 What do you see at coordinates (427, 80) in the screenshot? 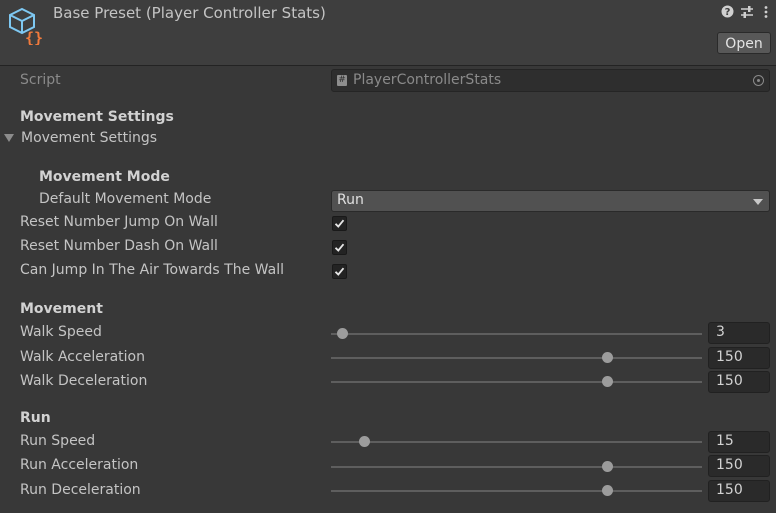
I see `script-value: PlayerControllerStats` at bounding box center [427, 80].